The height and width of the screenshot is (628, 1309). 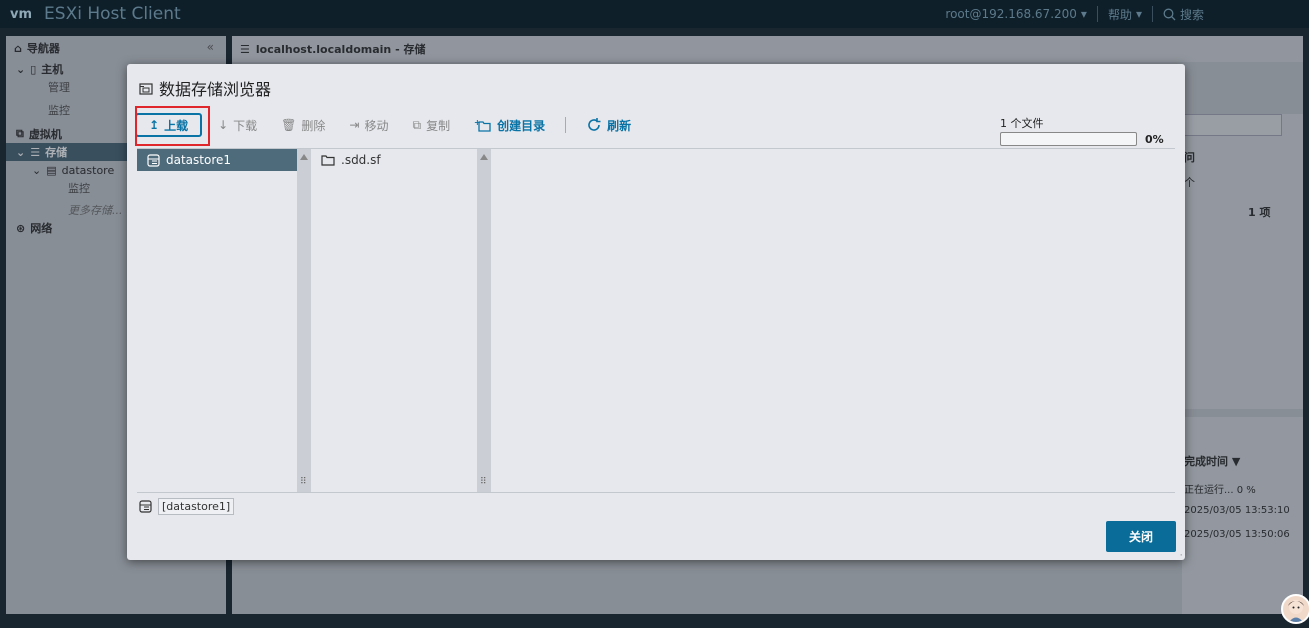 I want to click on folder-row: .sdd.sf, so click(x=394, y=160).